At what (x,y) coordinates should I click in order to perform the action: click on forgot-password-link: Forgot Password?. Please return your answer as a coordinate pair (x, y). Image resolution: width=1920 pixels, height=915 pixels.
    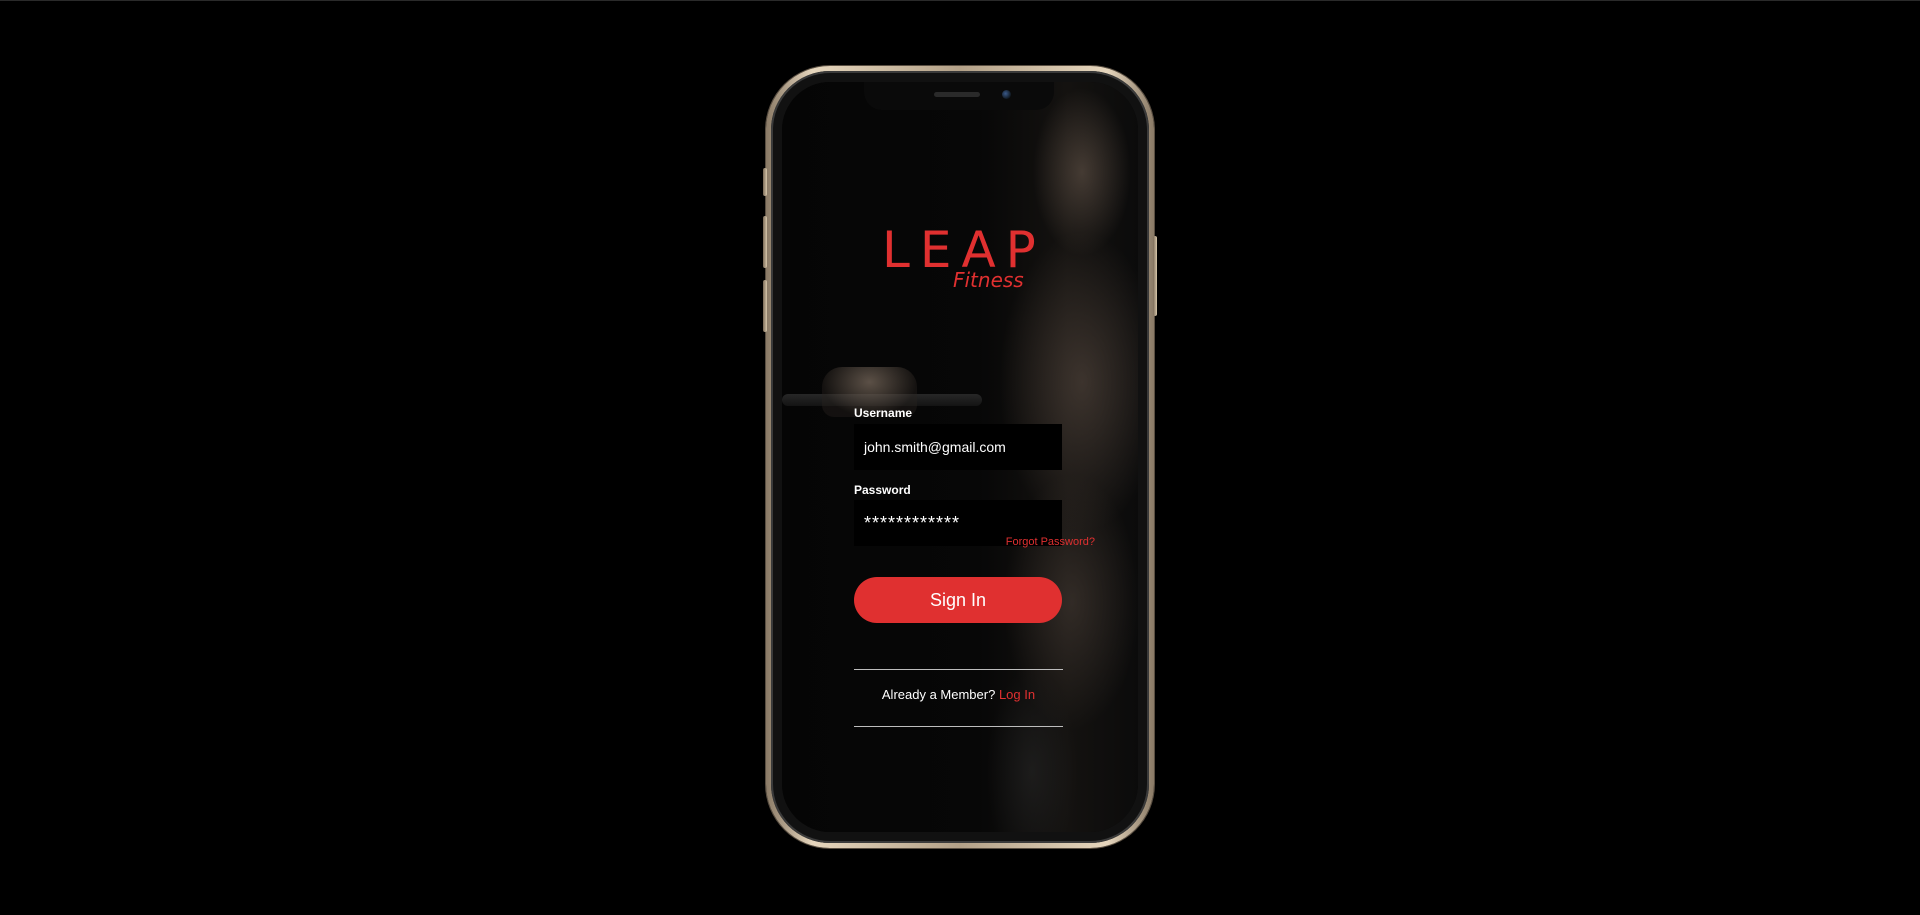
    Looking at the image, I should click on (1050, 542).